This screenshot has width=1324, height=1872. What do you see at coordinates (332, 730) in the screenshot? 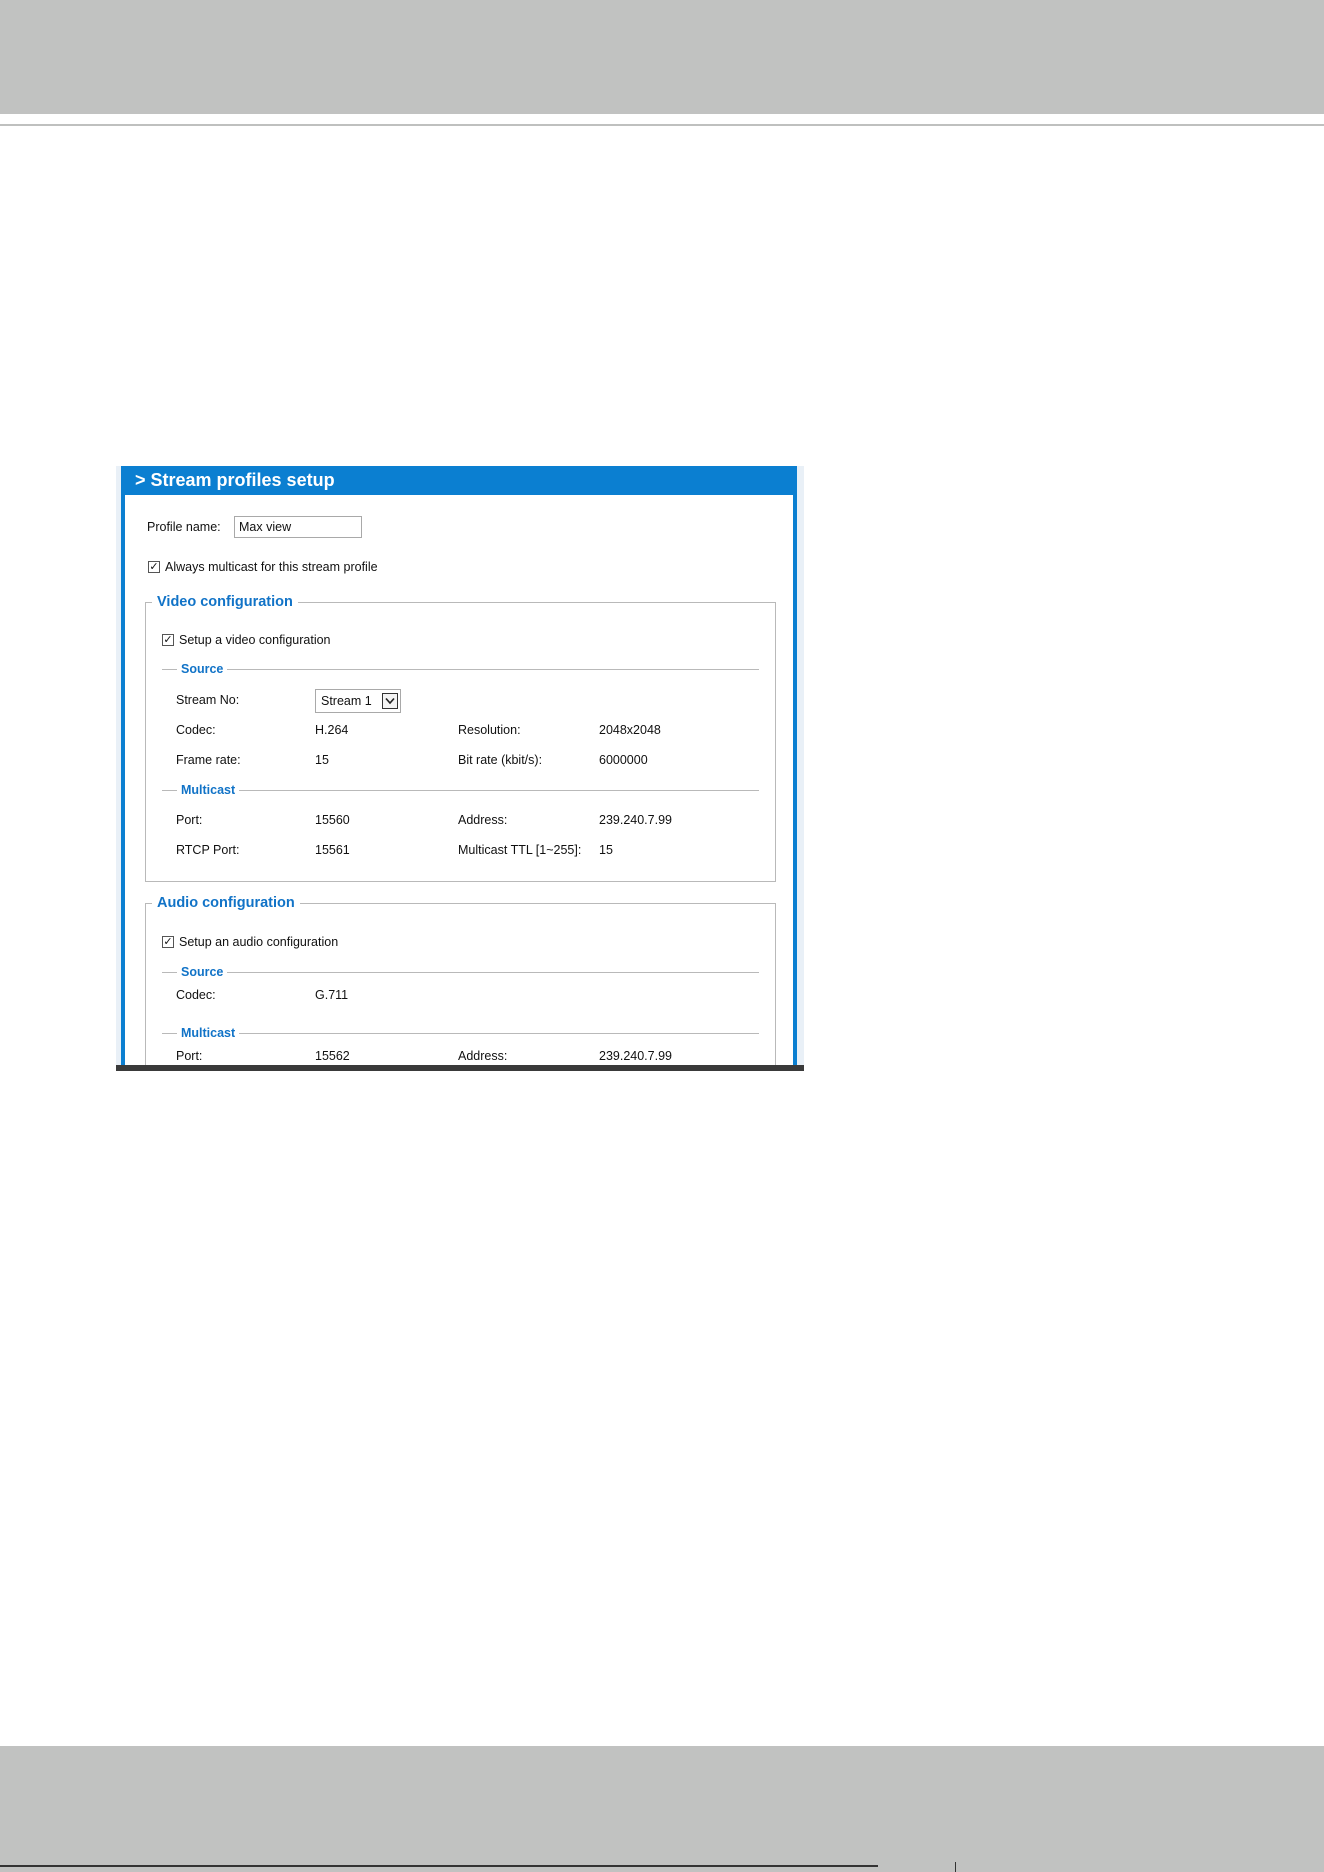
I see `video-codec-value: H.264` at bounding box center [332, 730].